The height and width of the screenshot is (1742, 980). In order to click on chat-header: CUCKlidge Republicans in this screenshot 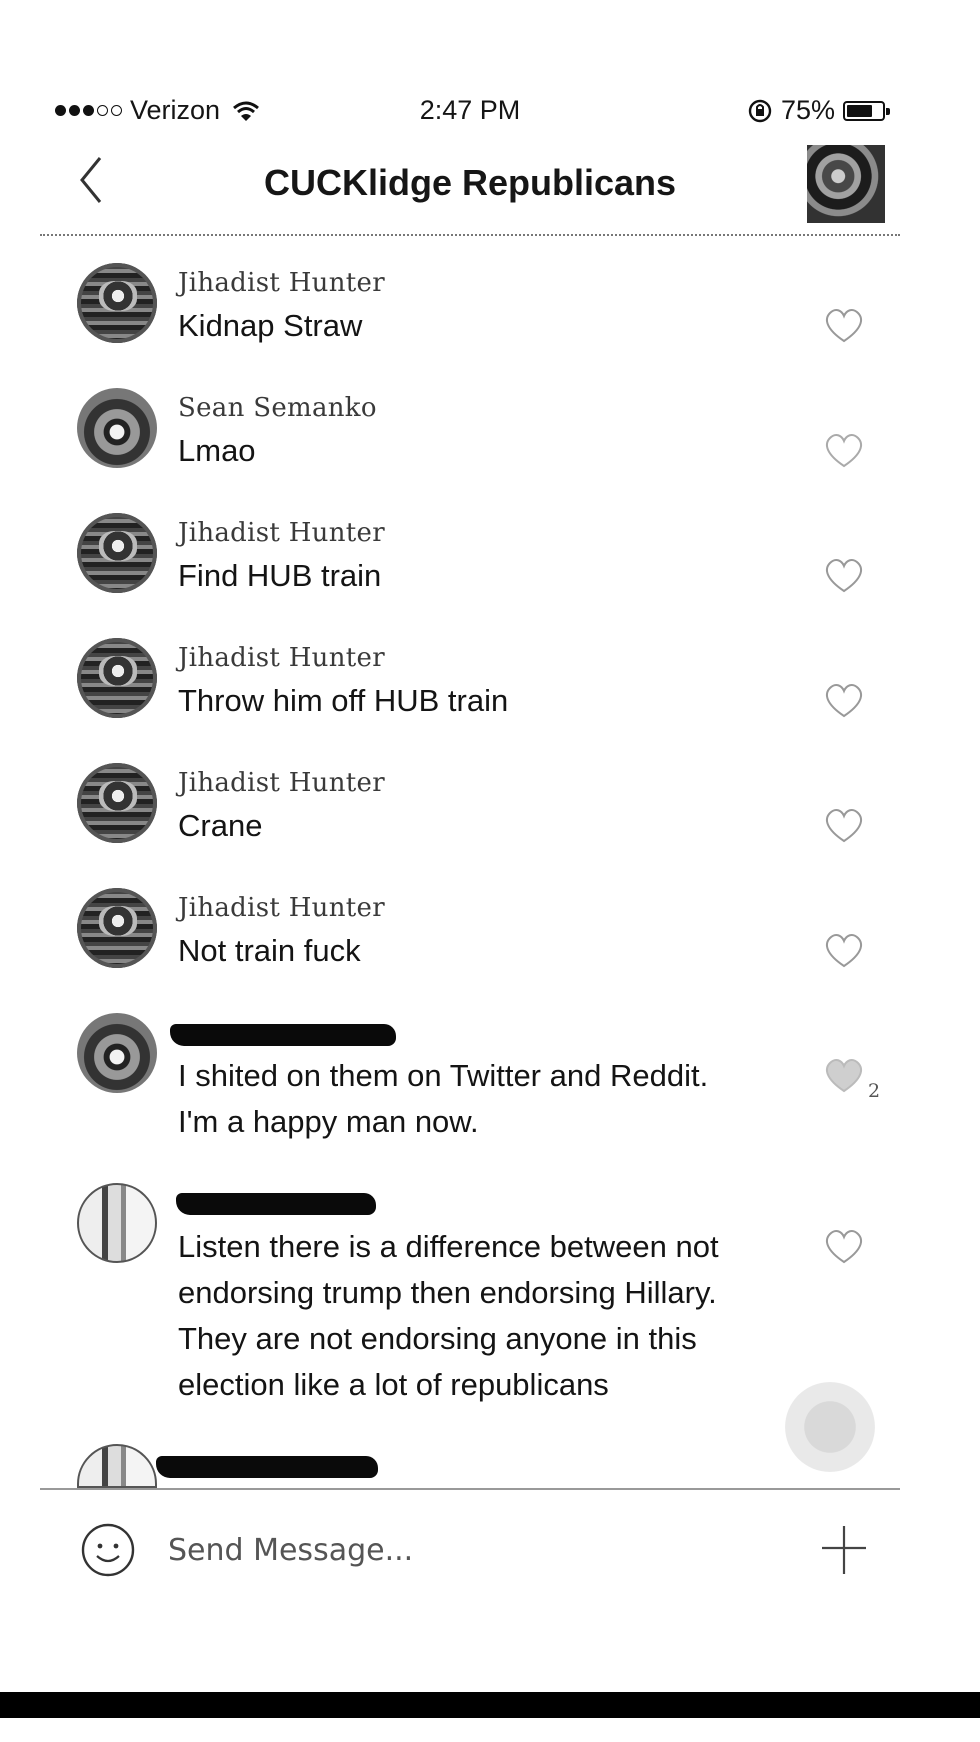, I will do `click(470, 185)`.